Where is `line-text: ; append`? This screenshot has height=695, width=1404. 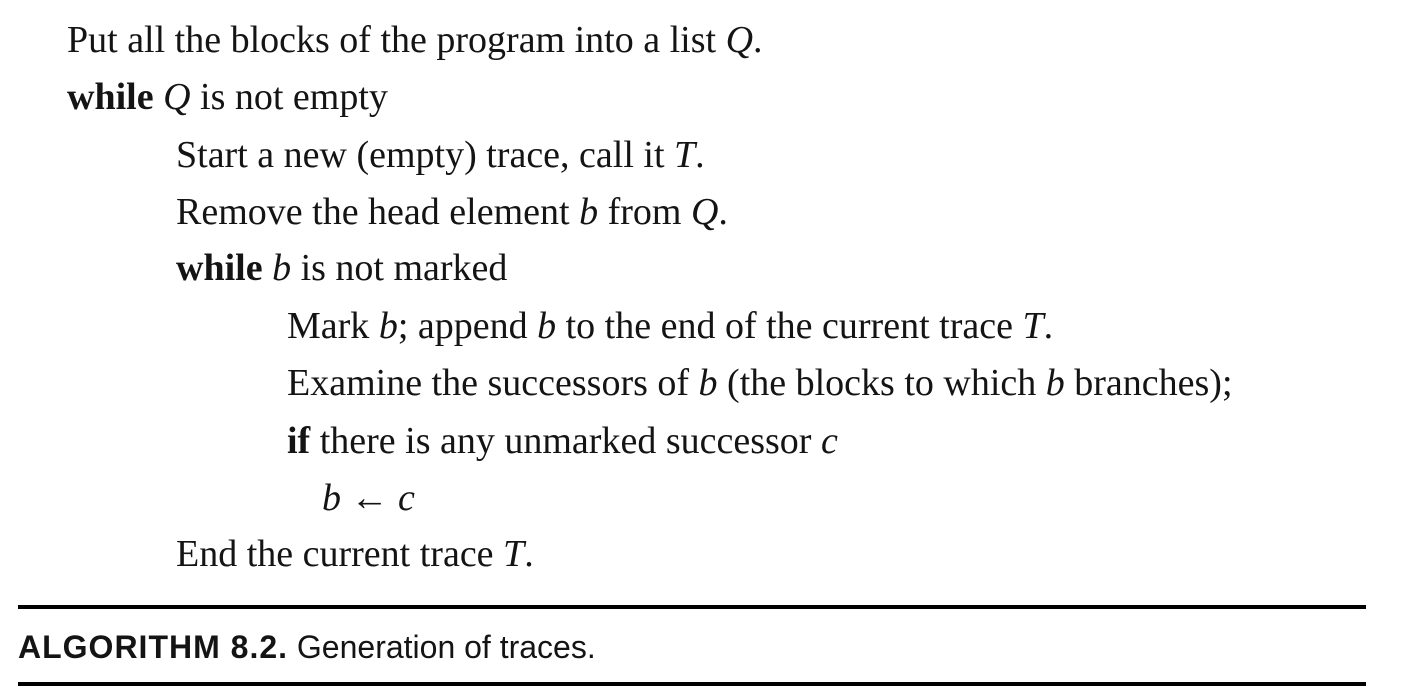 line-text: ; append is located at coordinates (467, 326).